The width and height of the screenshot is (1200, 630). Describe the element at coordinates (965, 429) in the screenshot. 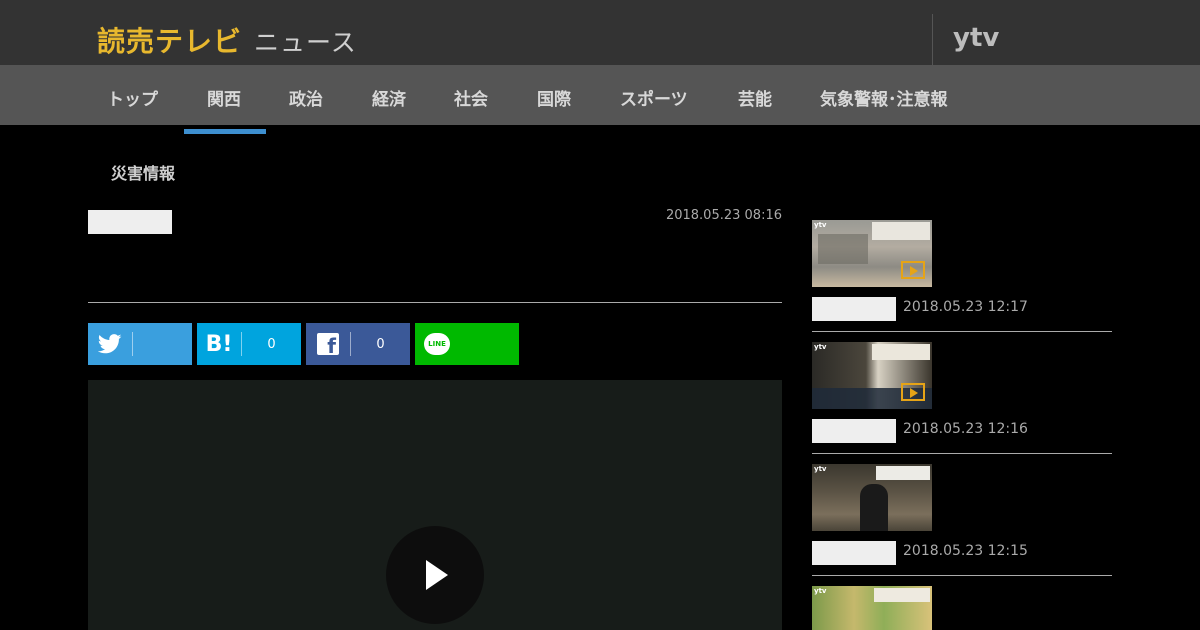

I see `news-date: 2018.05.23 12:16` at that location.